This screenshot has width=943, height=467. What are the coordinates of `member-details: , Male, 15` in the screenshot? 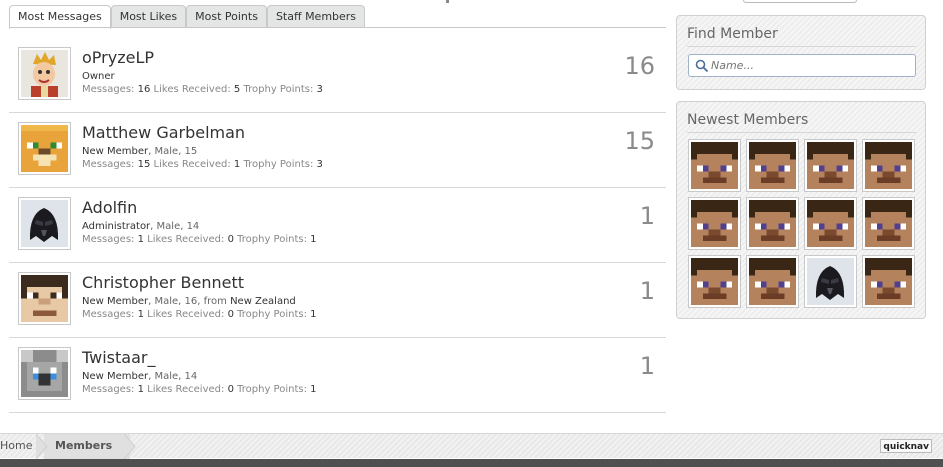 It's located at (173, 151).